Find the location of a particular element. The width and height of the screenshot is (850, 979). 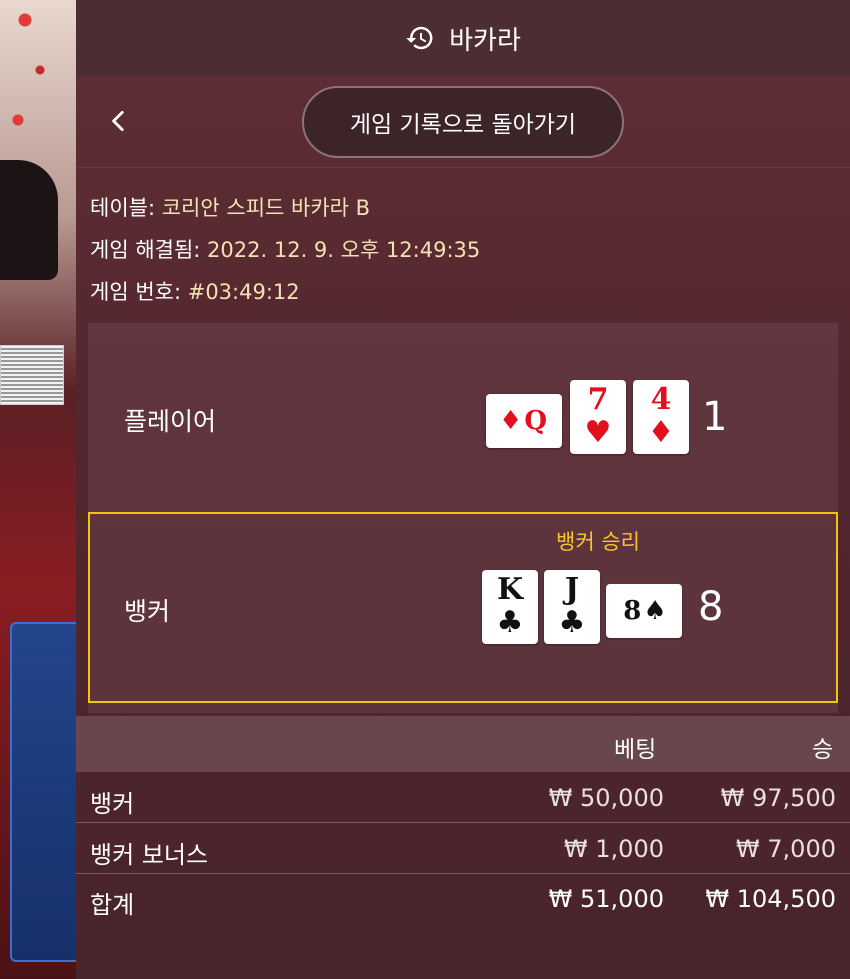

player-score: 1 is located at coordinates (715, 417).